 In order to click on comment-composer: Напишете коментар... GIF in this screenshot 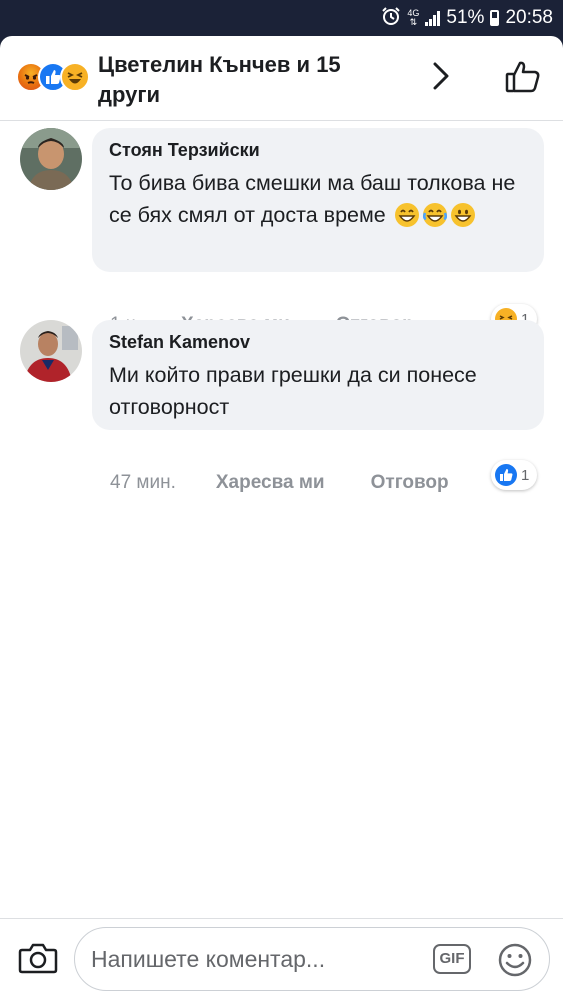, I will do `click(281, 959)`.